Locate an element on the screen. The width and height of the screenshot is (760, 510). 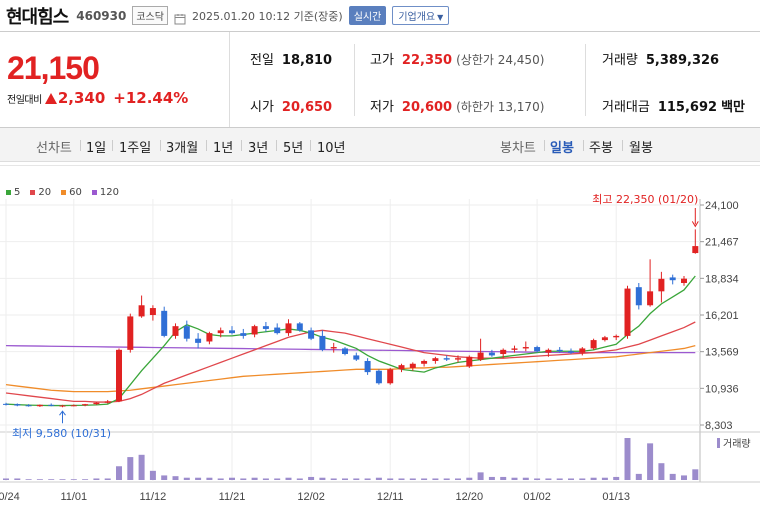
stat-open: 시가 20,650 is located at coordinates (291, 105).